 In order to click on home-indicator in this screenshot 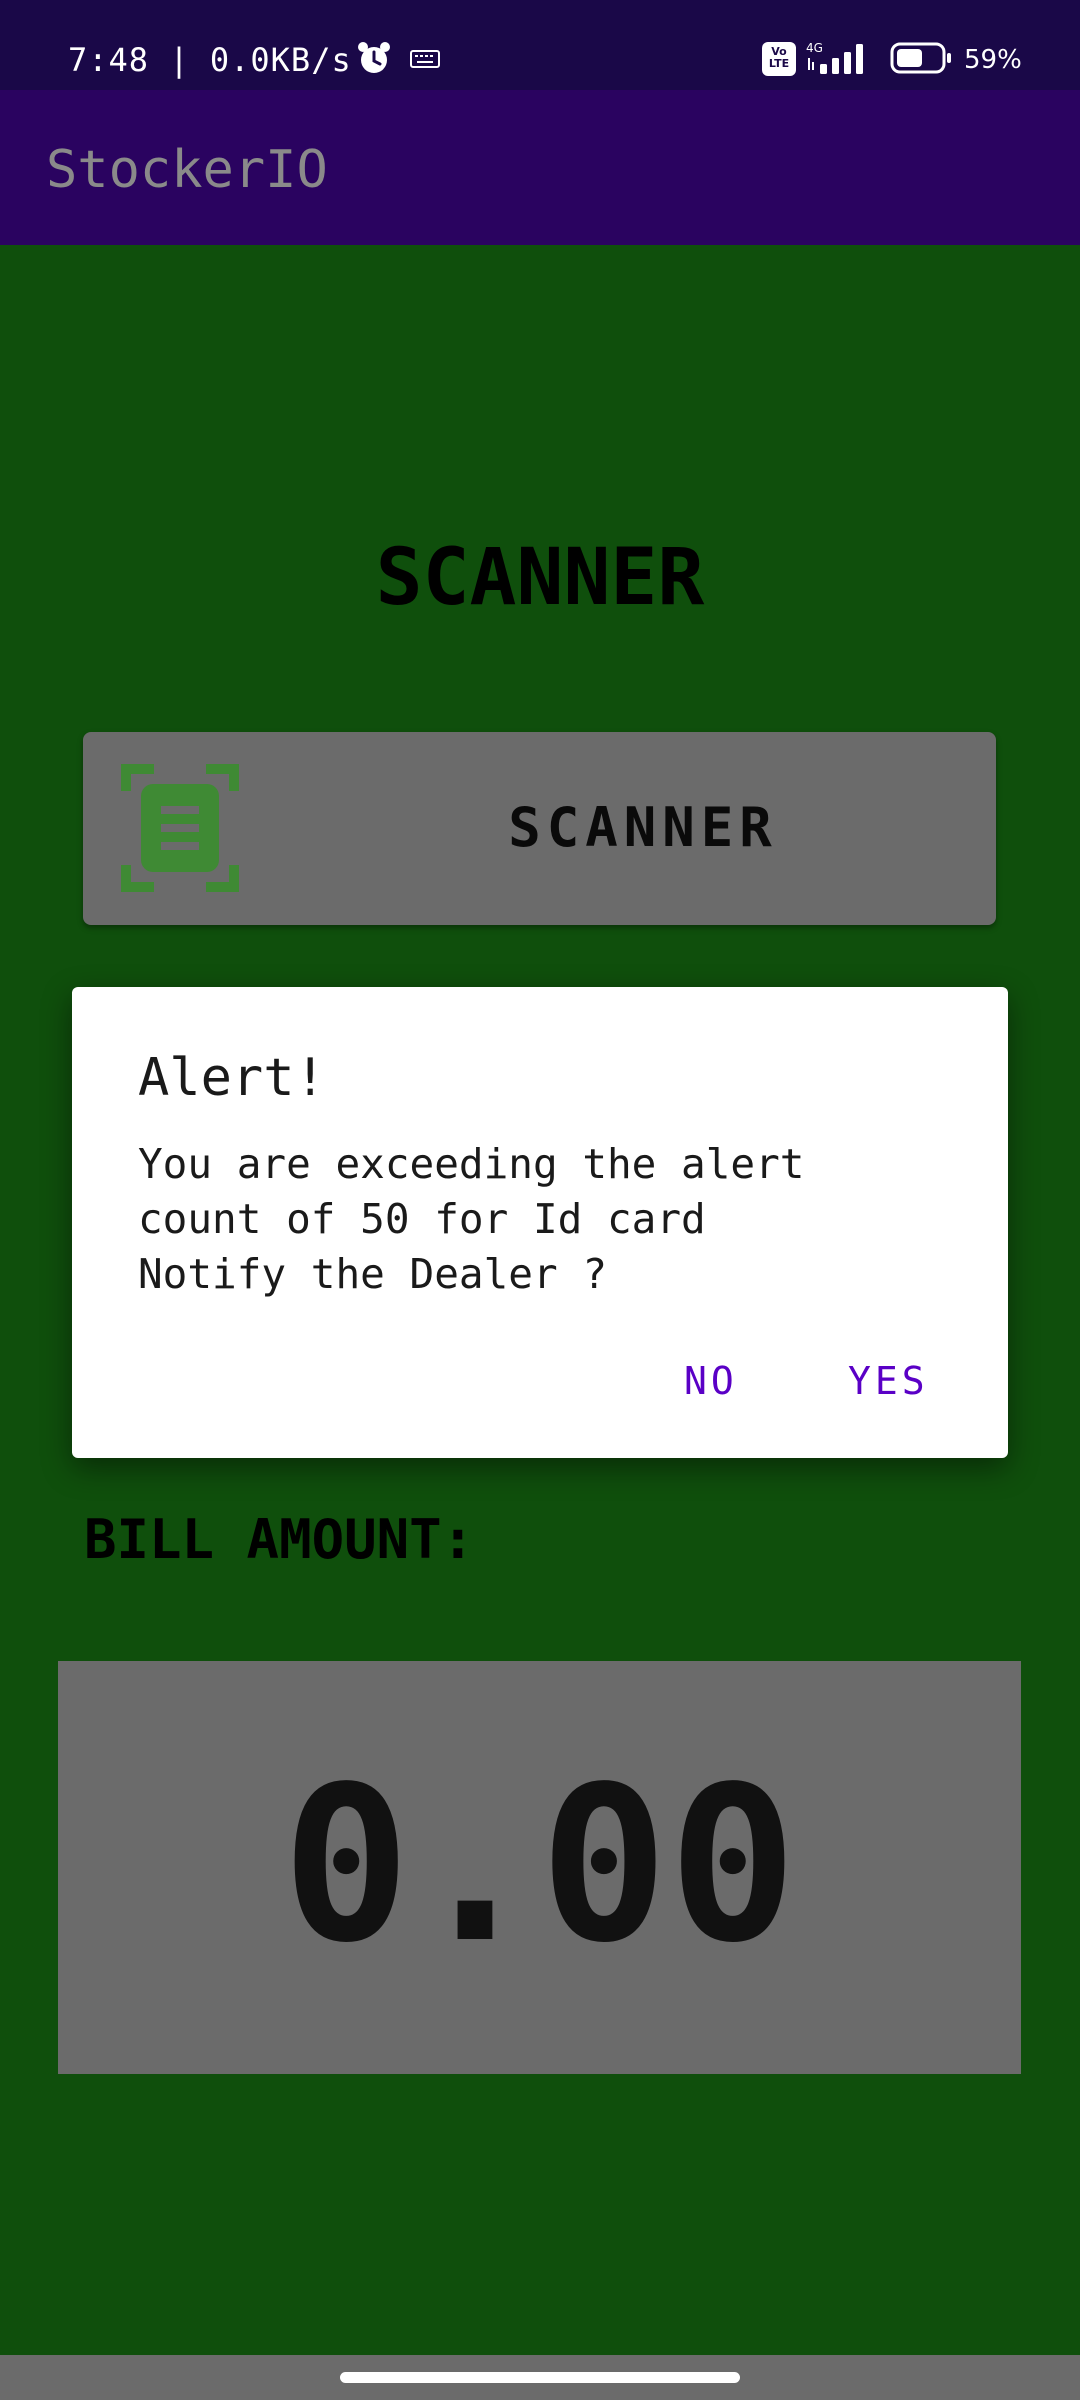, I will do `click(540, 2377)`.